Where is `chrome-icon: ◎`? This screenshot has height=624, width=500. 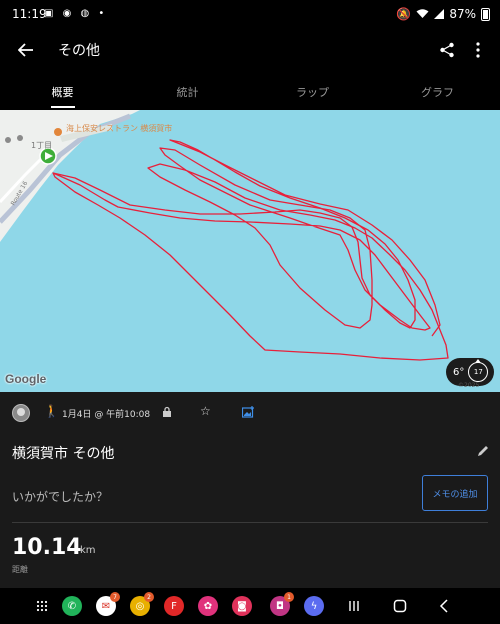
chrome-icon: ◎ is located at coordinates (140, 606).